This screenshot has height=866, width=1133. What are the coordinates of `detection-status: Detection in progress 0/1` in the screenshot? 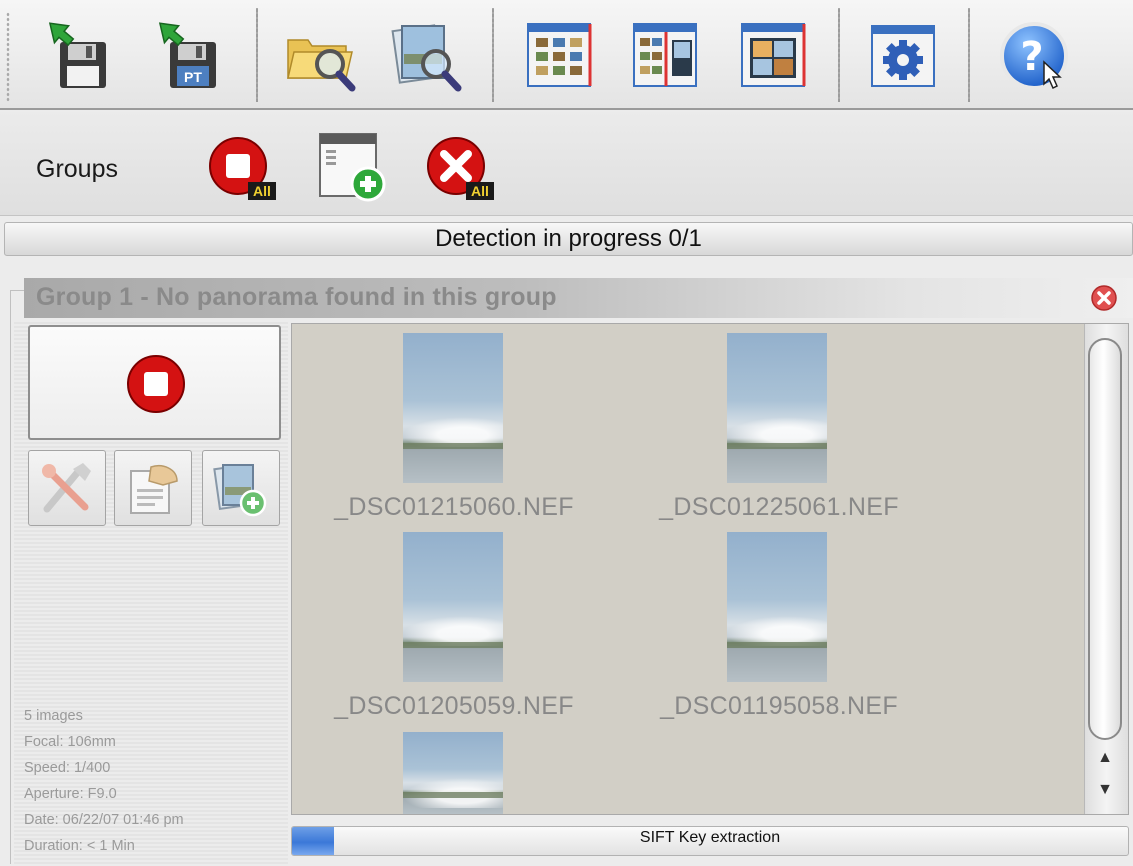 It's located at (568, 239).